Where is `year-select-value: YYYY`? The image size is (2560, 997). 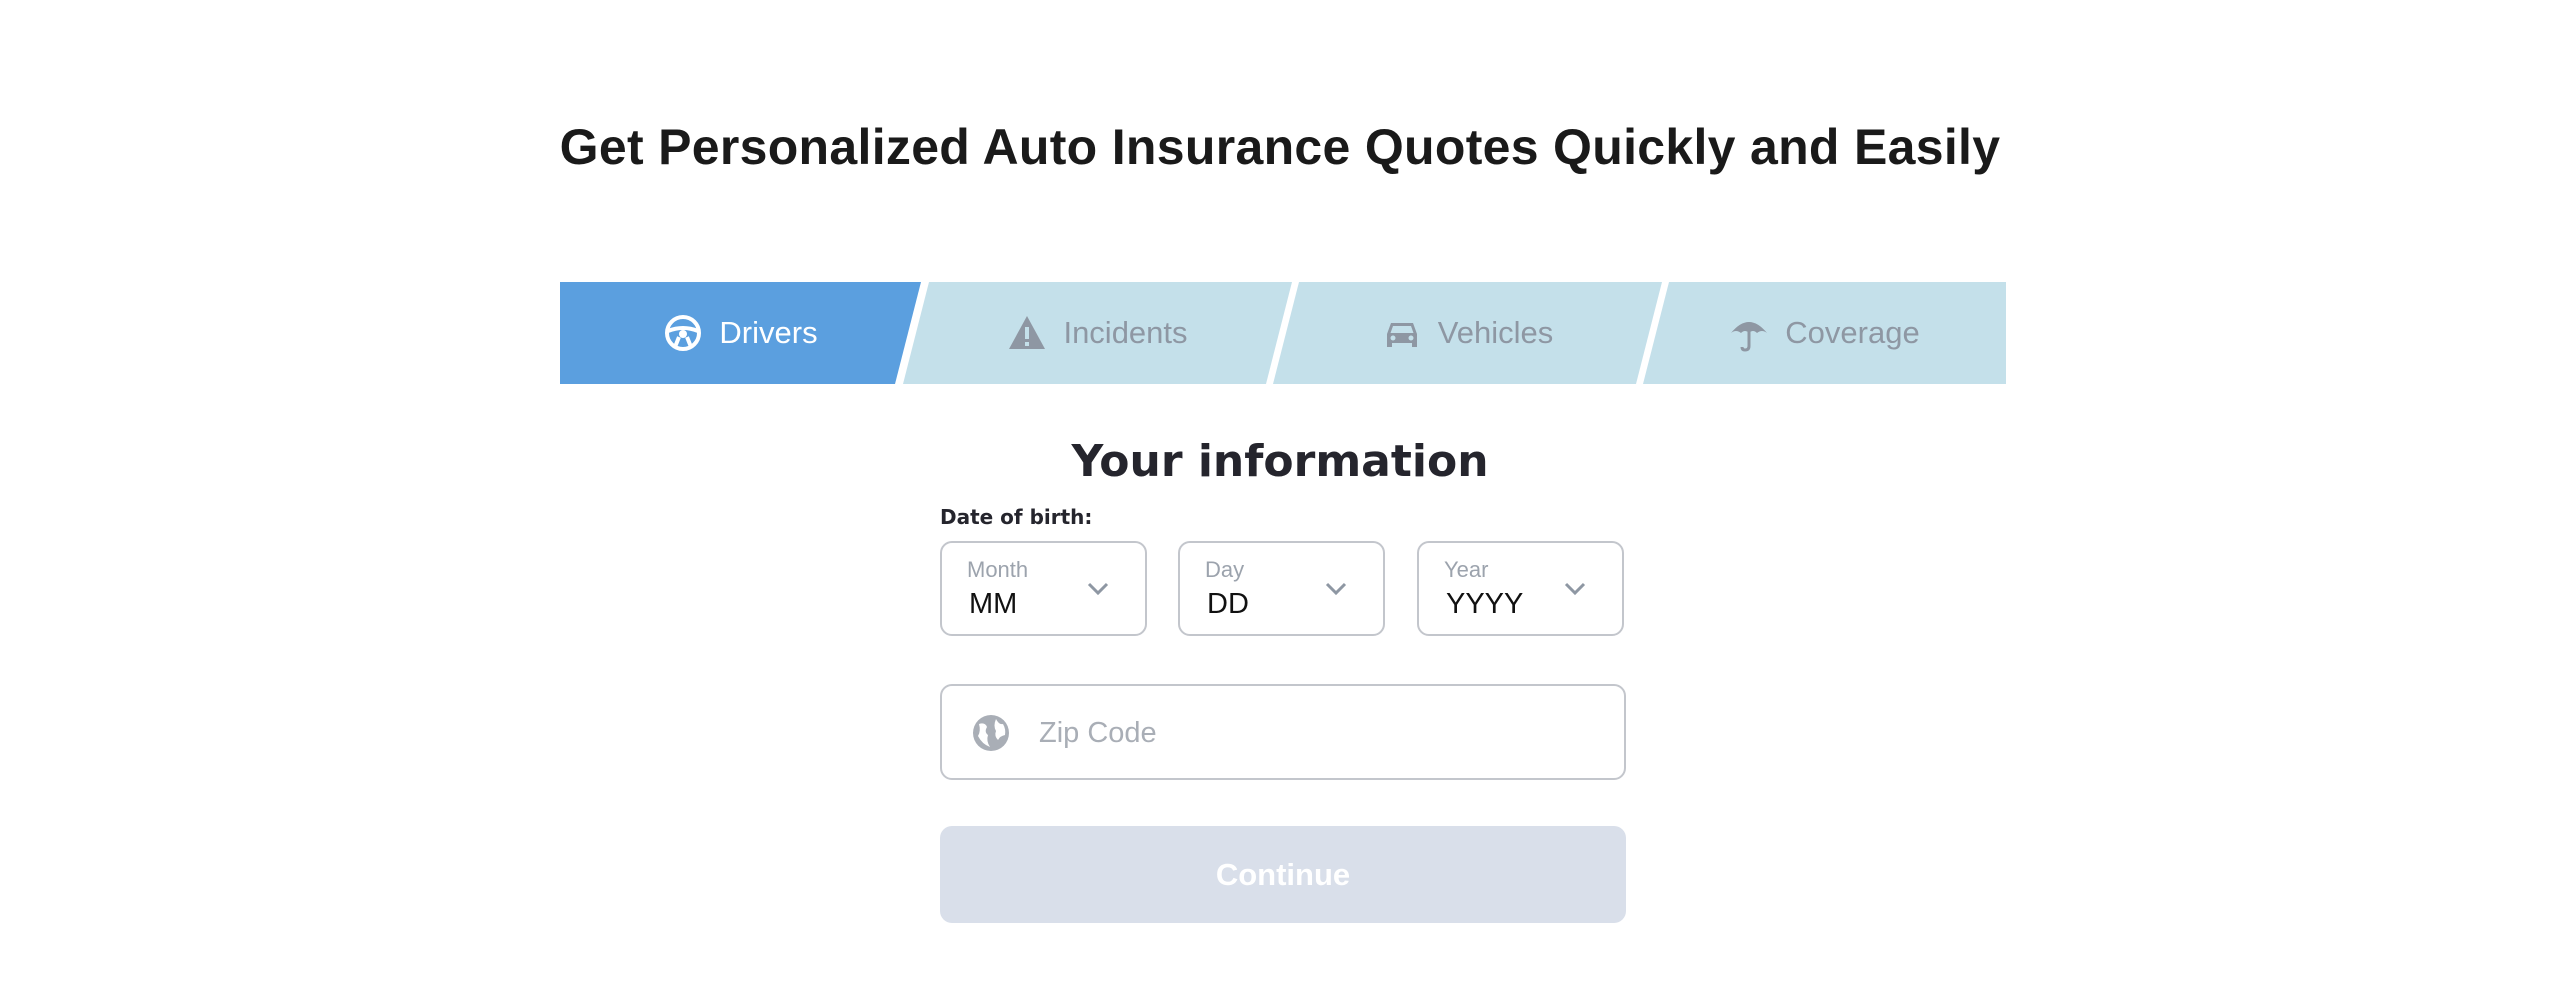 year-select-value: YYYY is located at coordinates (1485, 604).